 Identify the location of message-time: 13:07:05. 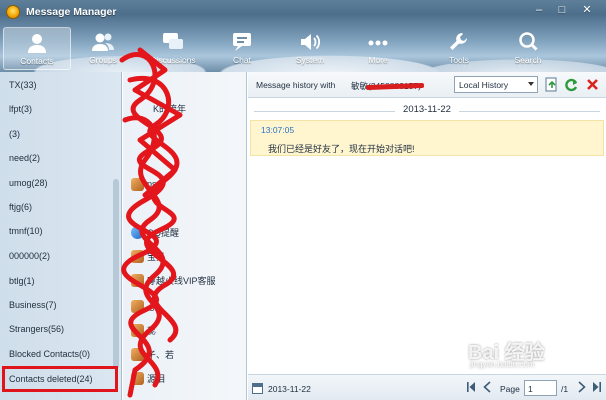
(278, 130).